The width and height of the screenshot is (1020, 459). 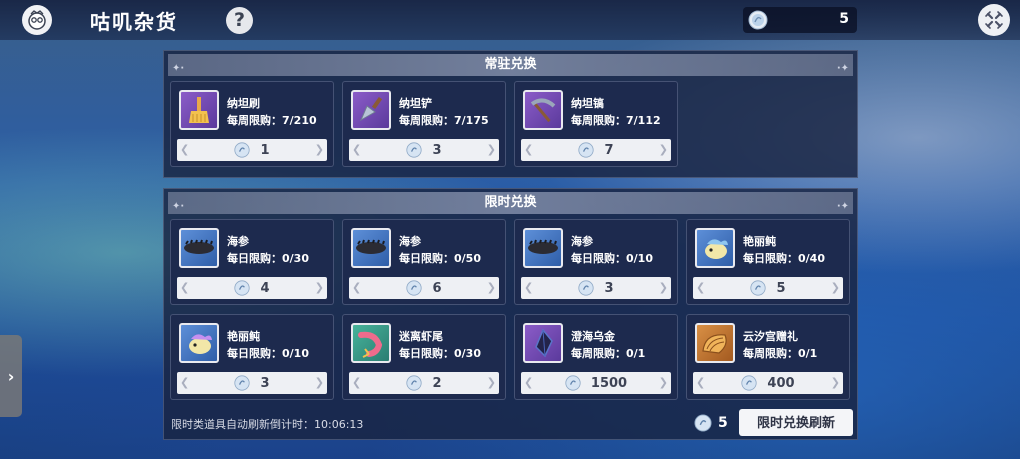 I want to click on refresh-cost: 5, so click(x=711, y=423).